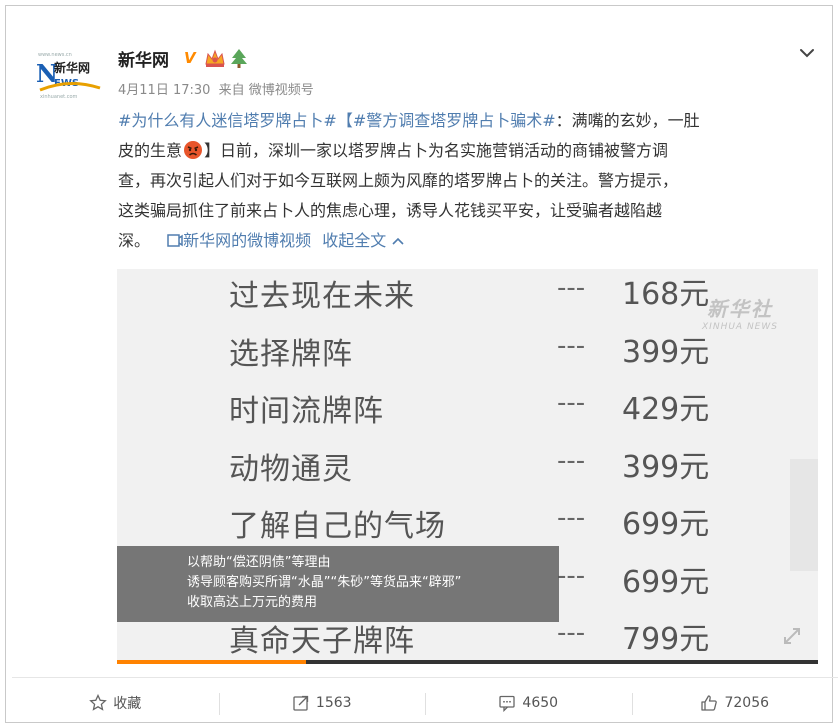  I want to click on watermark-en: XINHUA NEWS, so click(740, 327).